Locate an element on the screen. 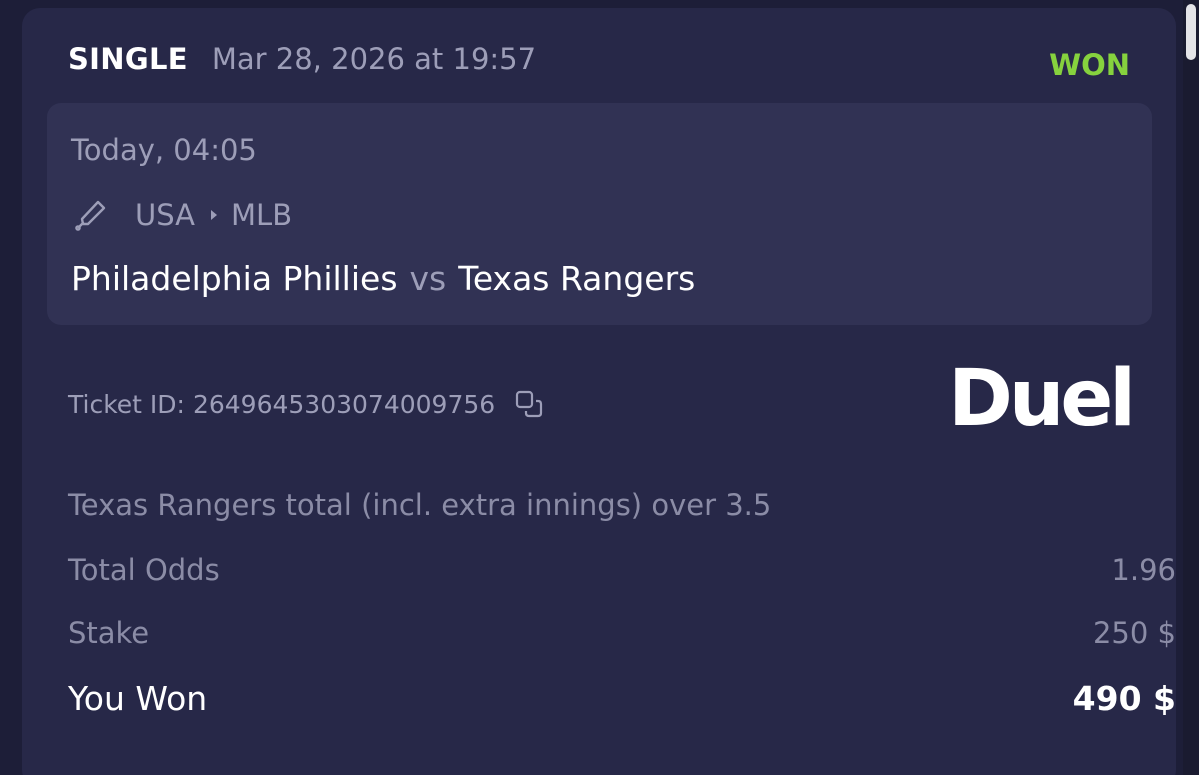  winnings-row: You Won 490 $ is located at coordinates (622, 698).